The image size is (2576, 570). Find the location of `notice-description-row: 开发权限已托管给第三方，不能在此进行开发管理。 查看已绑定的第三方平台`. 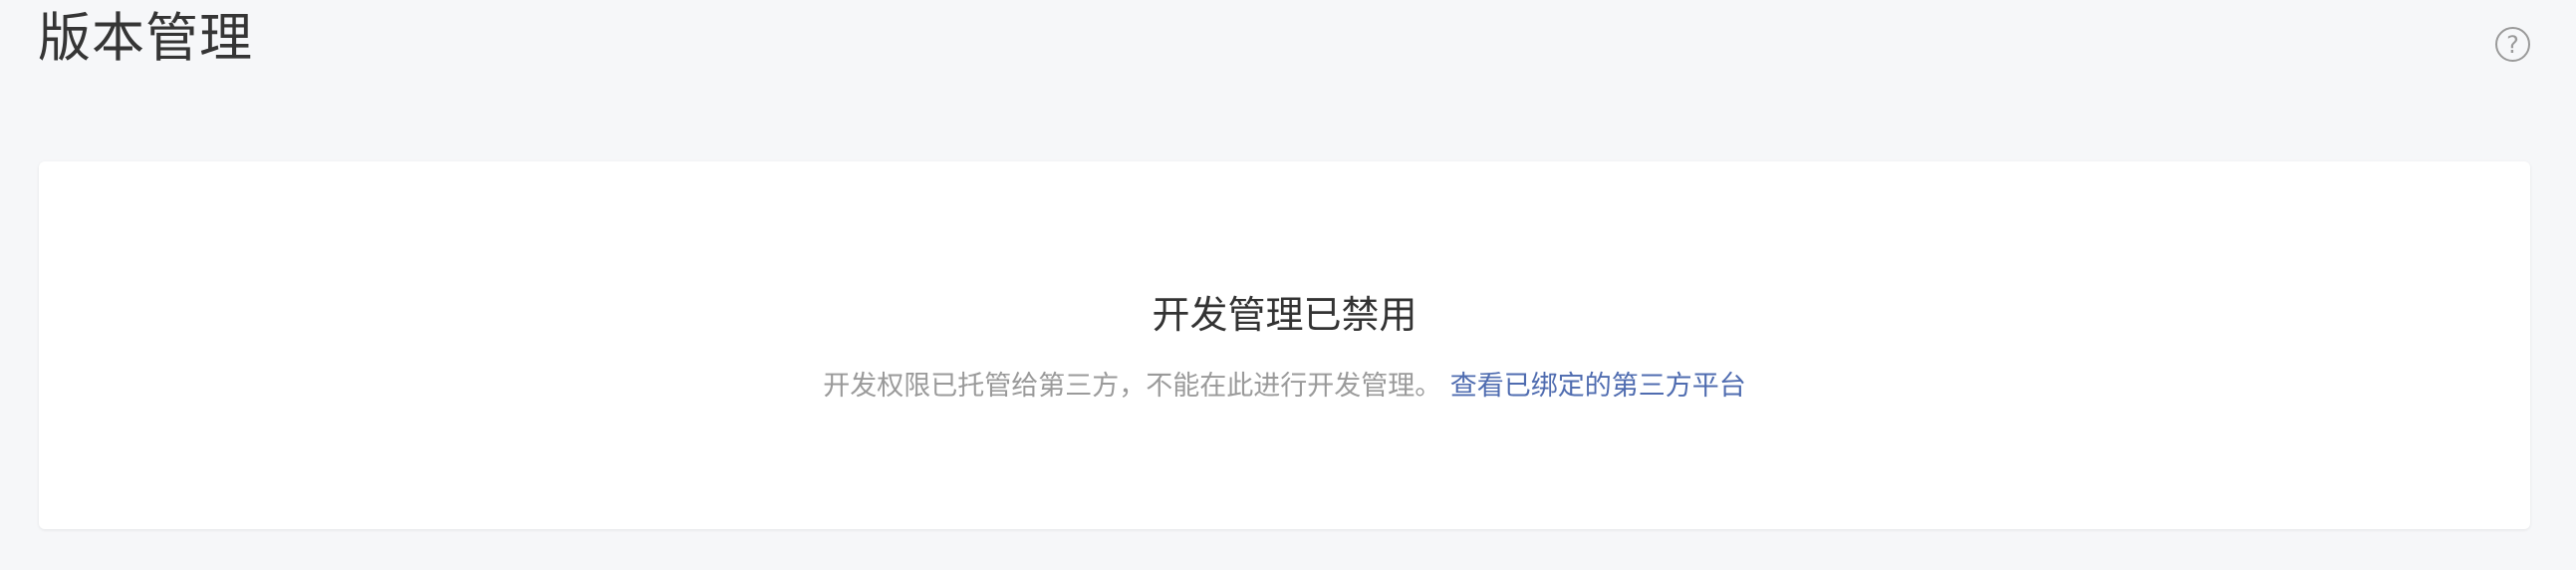

notice-description-row: 开发权限已托管给第三方，不能在此进行开发管理。 查看已绑定的第三方平台 is located at coordinates (1284, 387).